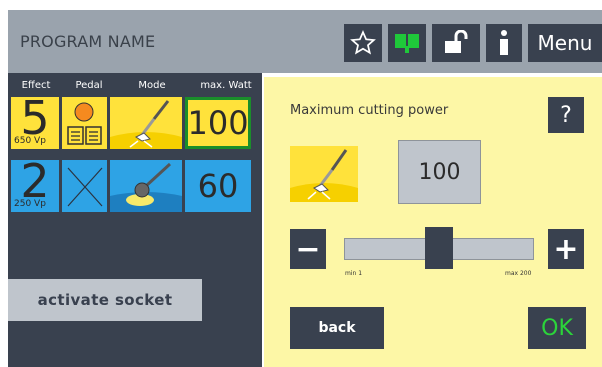 The image size is (602, 367). I want to click on mode-cell-row1, so click(146, 123).